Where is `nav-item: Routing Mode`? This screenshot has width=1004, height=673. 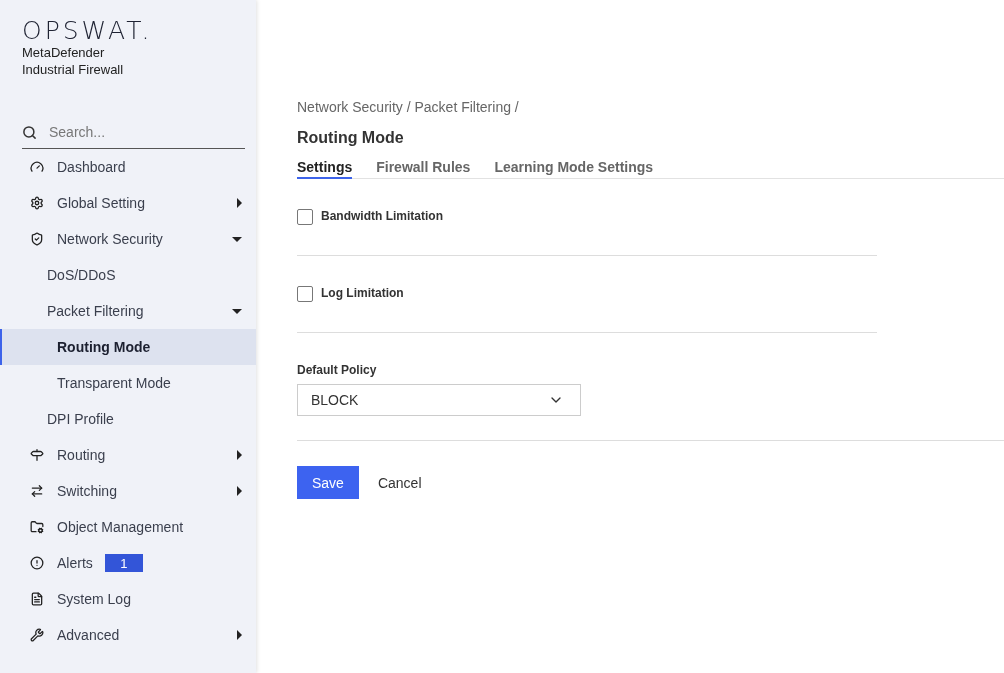 nav-item: Routing Mode is located at coordinates (128, 347).